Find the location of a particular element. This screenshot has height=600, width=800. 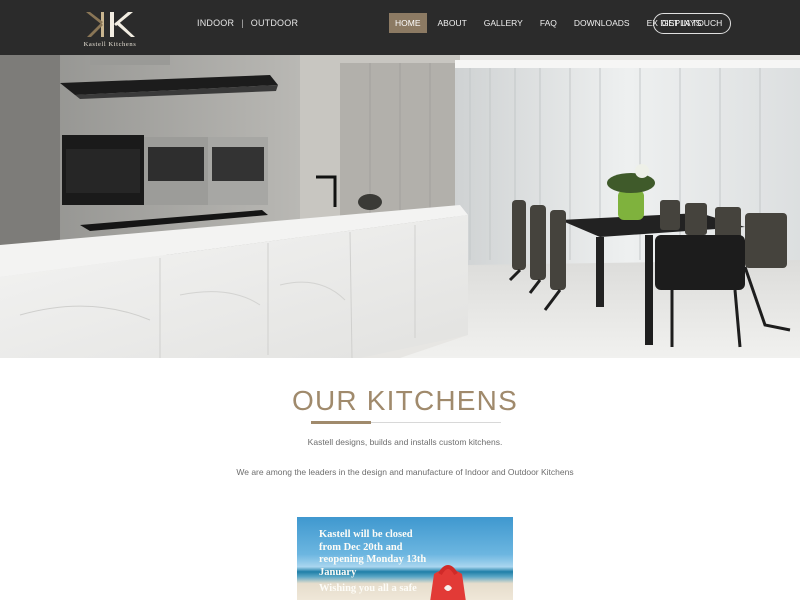

subnav-outdoor: OUTDOOR is located at coordinates (274, 23).